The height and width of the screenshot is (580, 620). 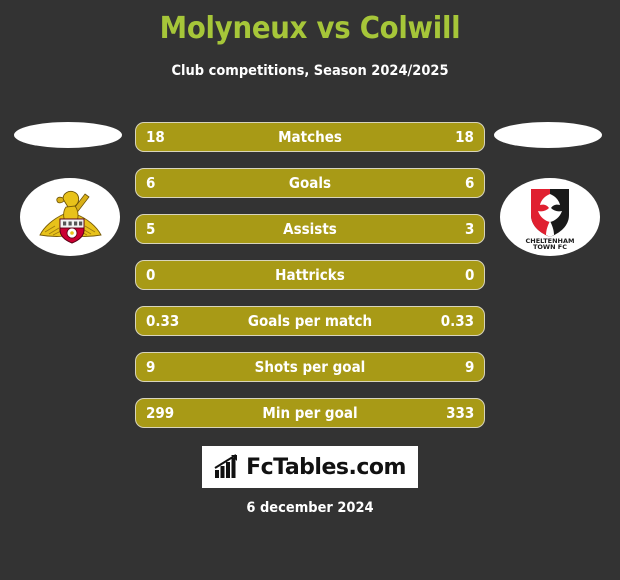 I want to click on stat-away-value: 0.33, so click(x=457, y=321).